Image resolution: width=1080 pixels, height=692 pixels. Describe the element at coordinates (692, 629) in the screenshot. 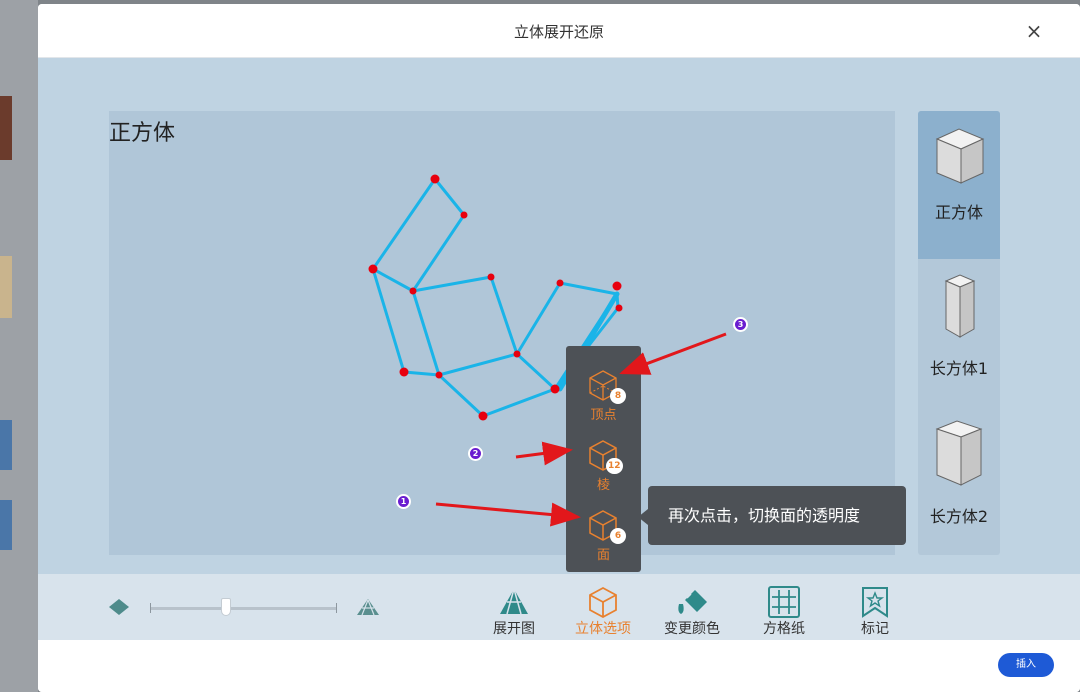

I see `tool-label: 变更颜色` at that location.